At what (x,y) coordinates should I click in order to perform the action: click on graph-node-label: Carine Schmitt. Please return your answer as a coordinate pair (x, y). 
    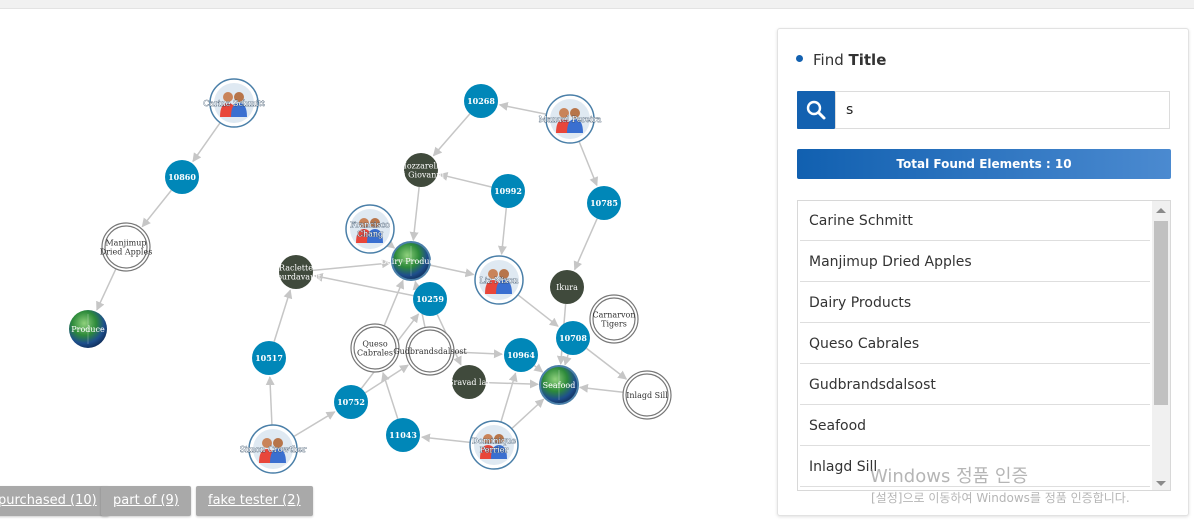
    Looking at the image, I should click on (234, 103).